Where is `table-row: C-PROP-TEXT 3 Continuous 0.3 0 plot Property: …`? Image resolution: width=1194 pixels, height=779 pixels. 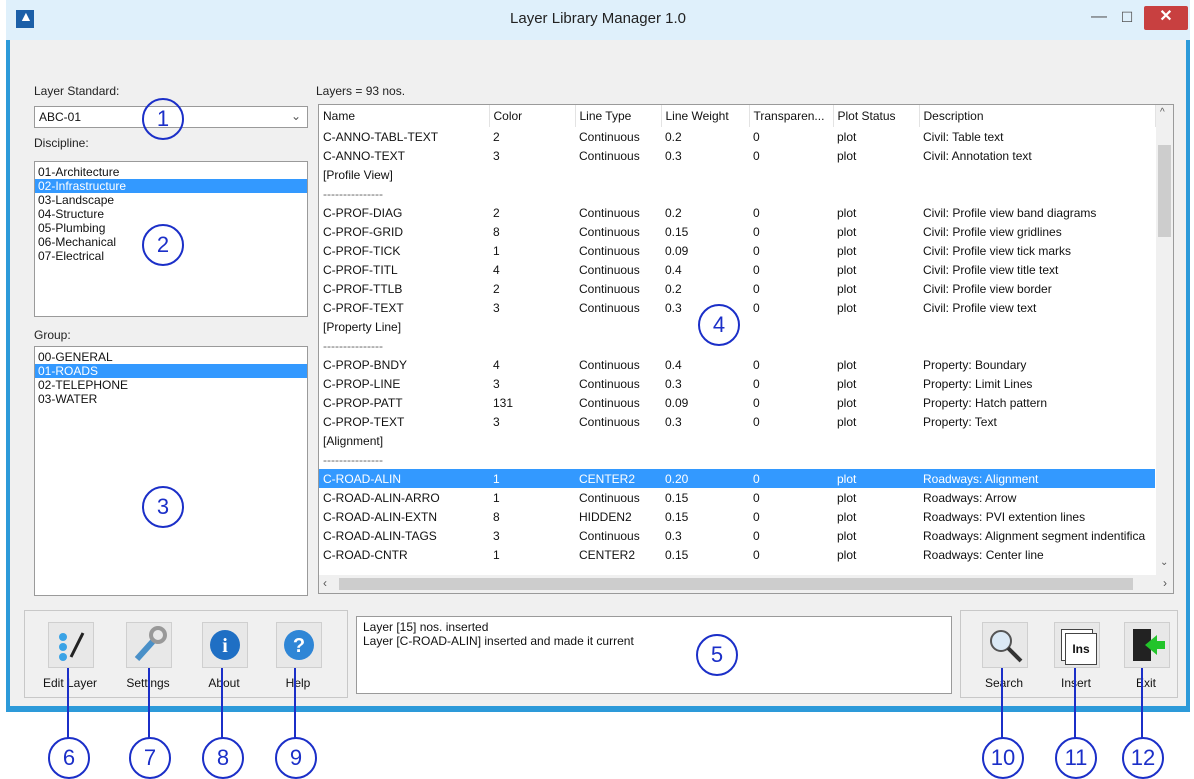
table-row: C-PROP-TEXT 3 Continuous 0.3 0 plot Property: … is located at coordinates (737, 421).